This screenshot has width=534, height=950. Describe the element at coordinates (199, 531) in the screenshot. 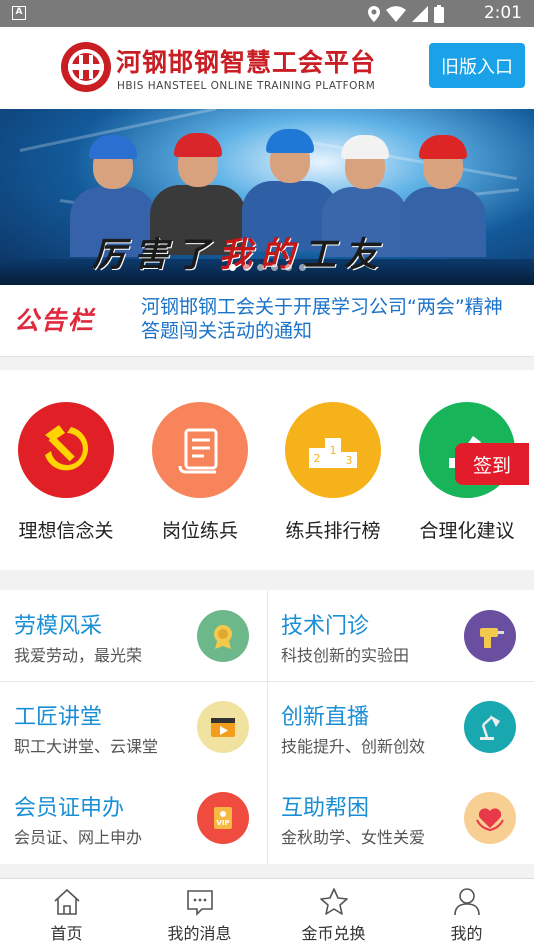

I see `quick-link-label: 岗位练兵` at that location.